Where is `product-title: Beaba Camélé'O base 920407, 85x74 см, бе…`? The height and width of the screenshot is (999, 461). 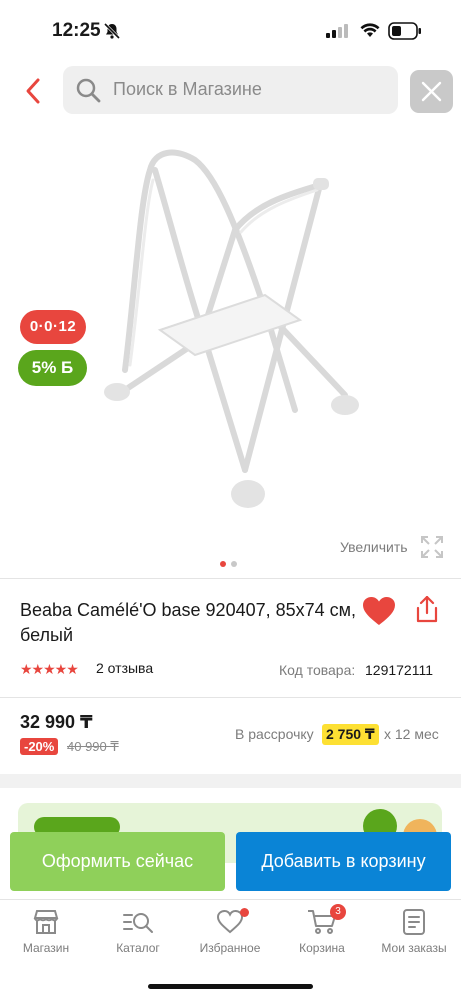
product-title: Beaba Camélé'O base 920407, 85x74 см, бе… is located at coordinates (188, 622).